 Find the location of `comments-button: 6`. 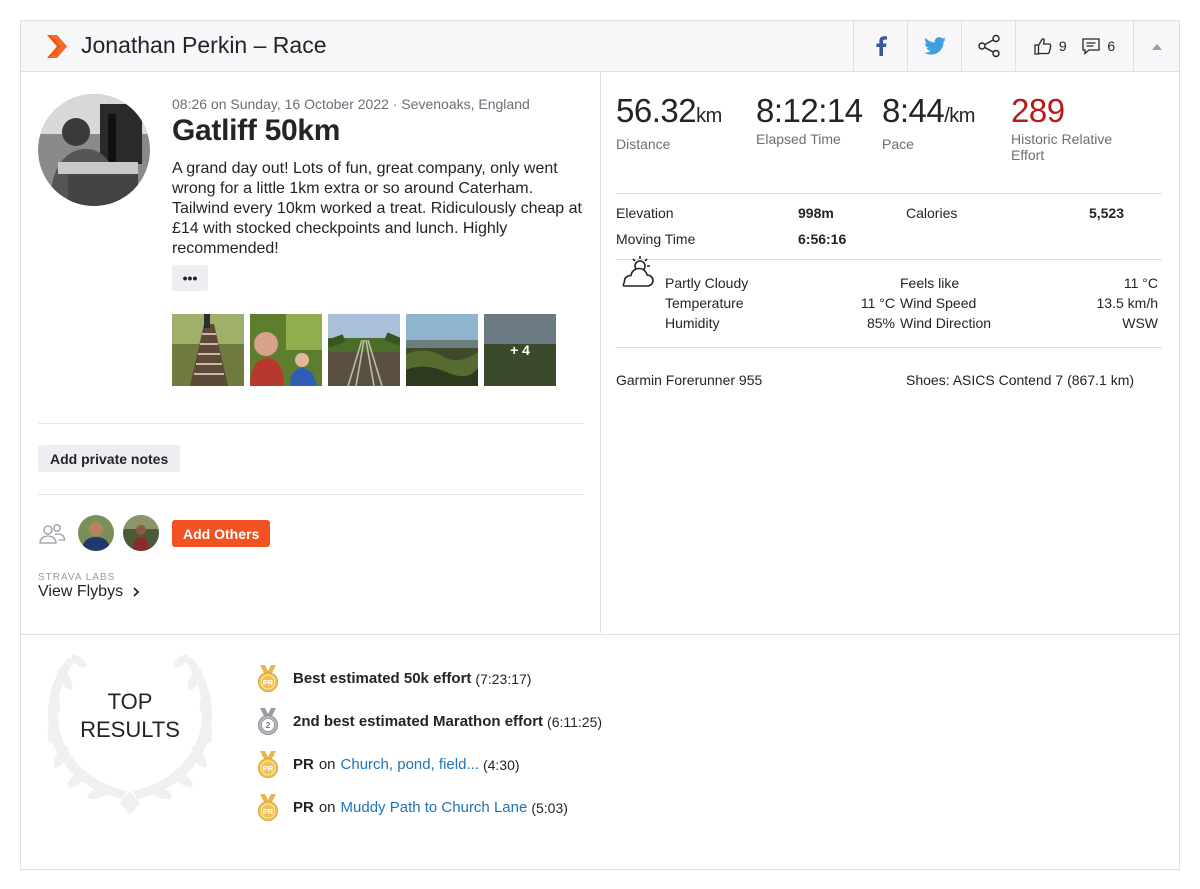

comments-button: 6 is located at coordinates (1099, 46).